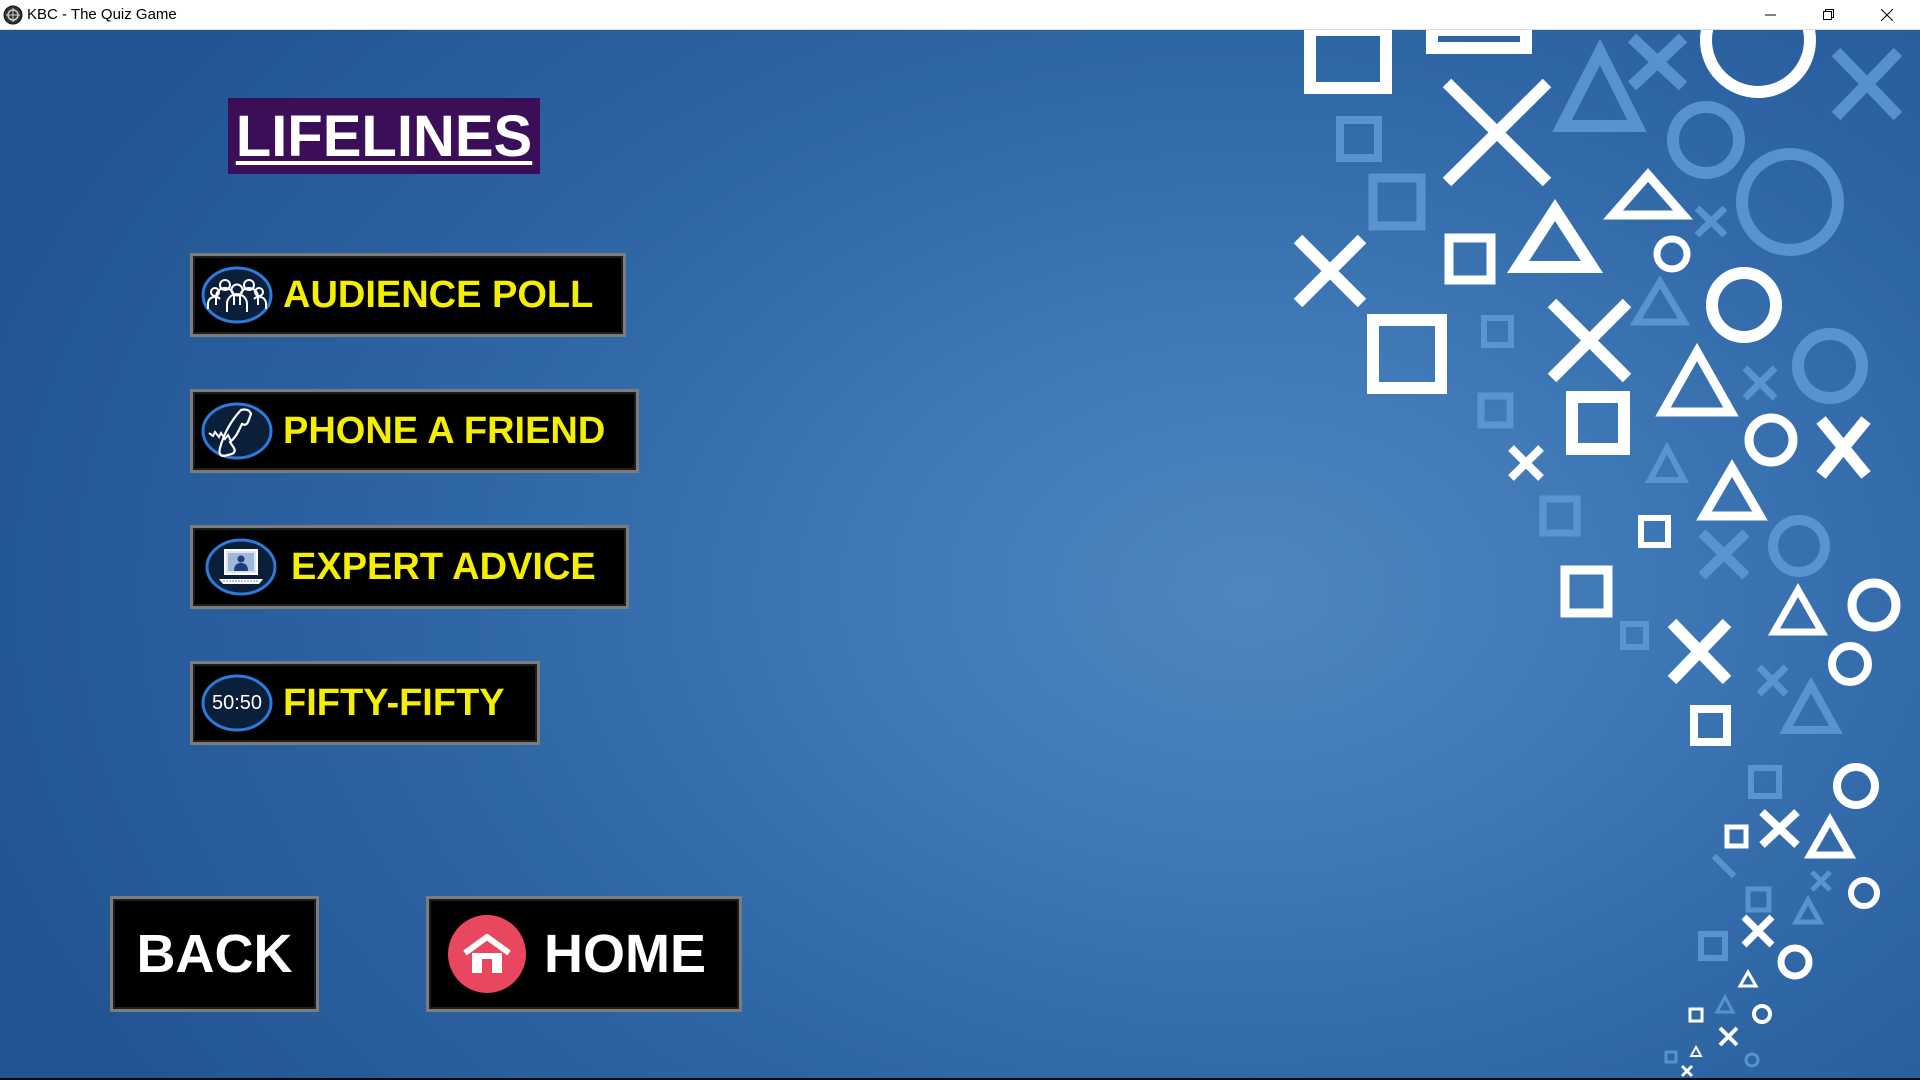 The height and width of the screenshot is (1080, 1920). I want to click on phone-a-friend-label: PHONE A FRIEND, so click(444, 430).